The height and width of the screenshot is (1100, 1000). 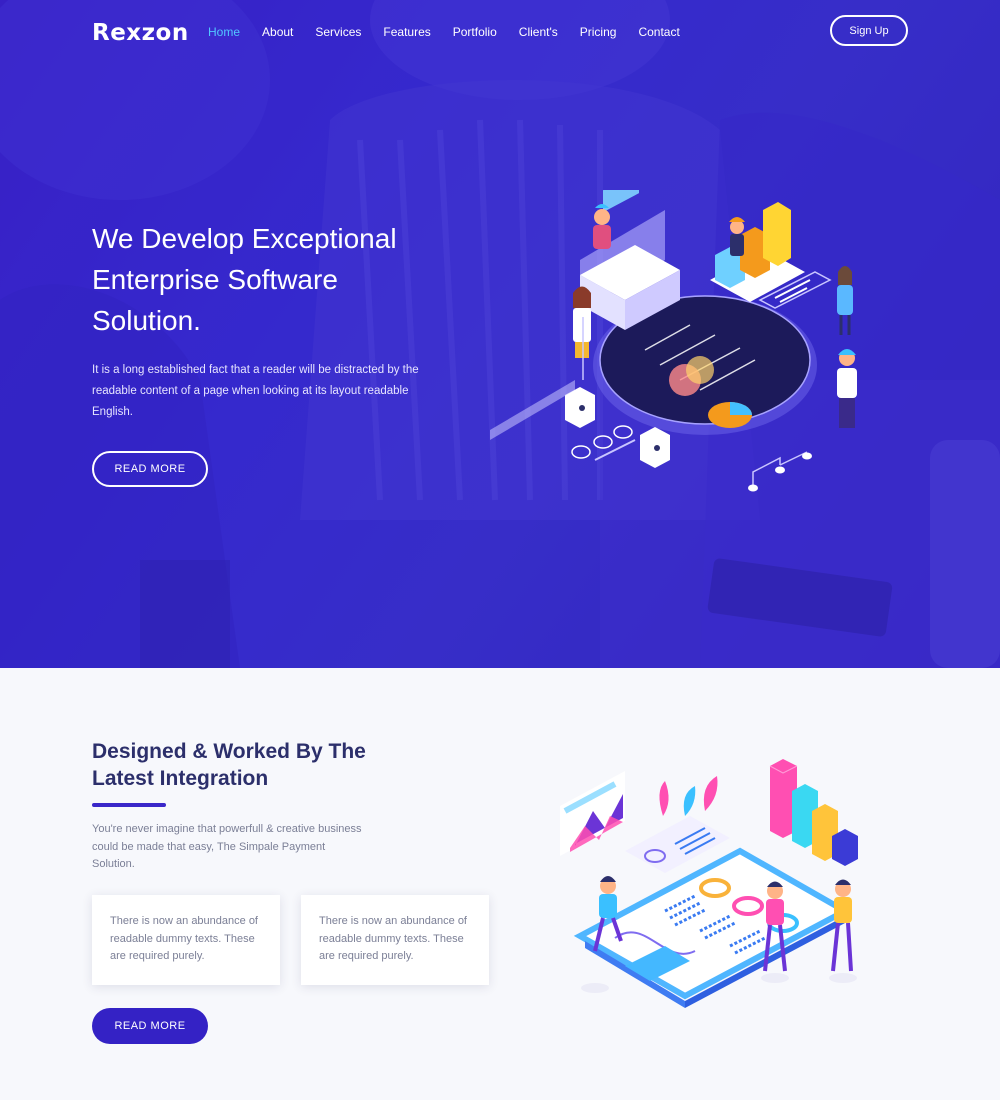 What do you see at coordinates (673, 341) in the screenshot?
I see `enterprise-dashboard-isometric-icon` at bounding box center [673, 341].